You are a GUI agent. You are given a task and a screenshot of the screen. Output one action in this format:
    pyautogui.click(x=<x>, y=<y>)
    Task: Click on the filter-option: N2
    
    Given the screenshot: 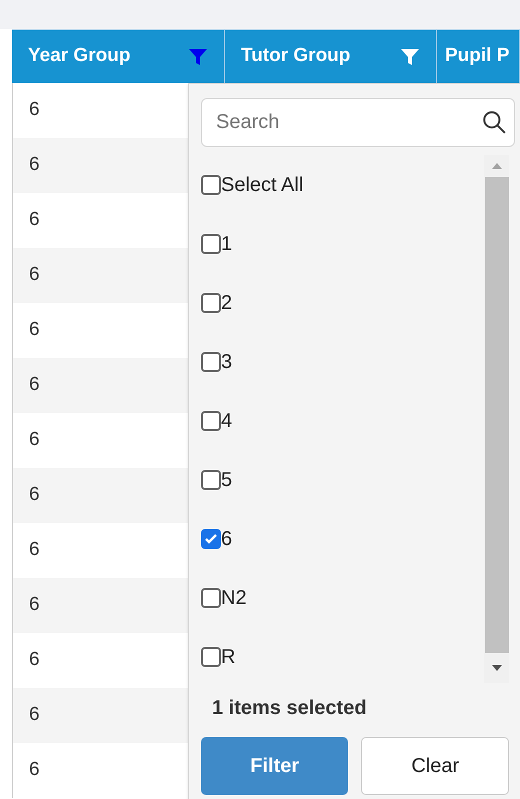 What is the action you would take?
    pyautogui.click(x=342, y=597)
    